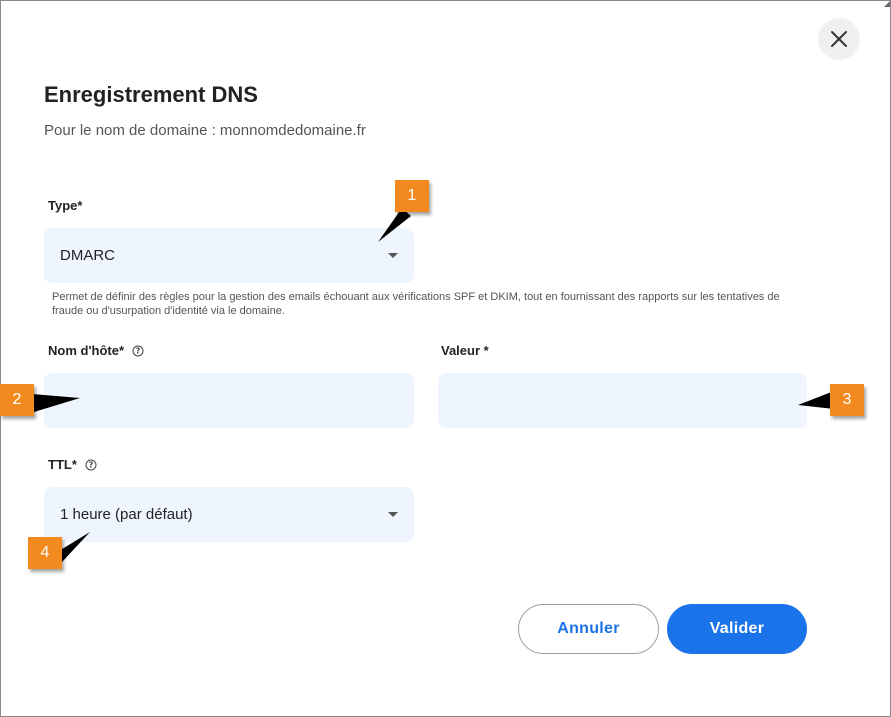 Image resolution: width=891 pixels, height=717 pixels. I want to click on close-icon, so click(839, 39).